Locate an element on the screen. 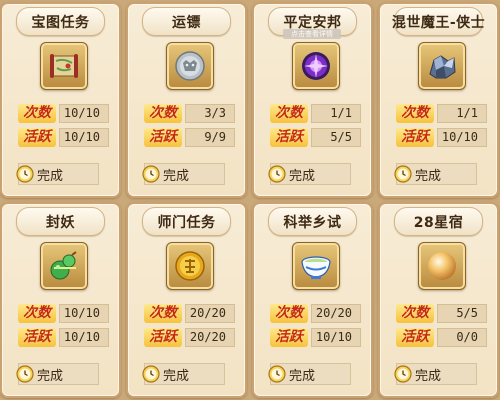  card-title-banner: 封妖 is located at coordinates (60, 221).